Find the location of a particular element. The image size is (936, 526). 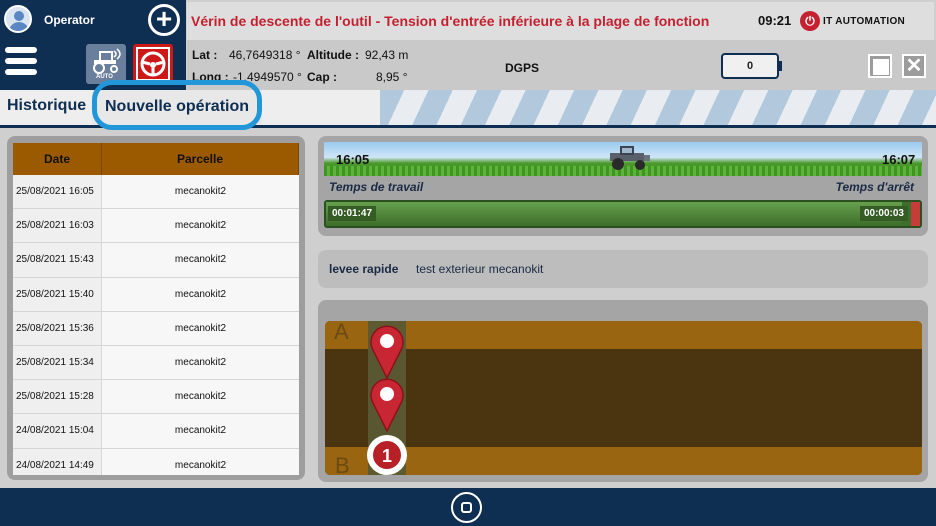

table-row: 25/08/2021 15:43 mecanokit2 is located at coordinates (156, 260).